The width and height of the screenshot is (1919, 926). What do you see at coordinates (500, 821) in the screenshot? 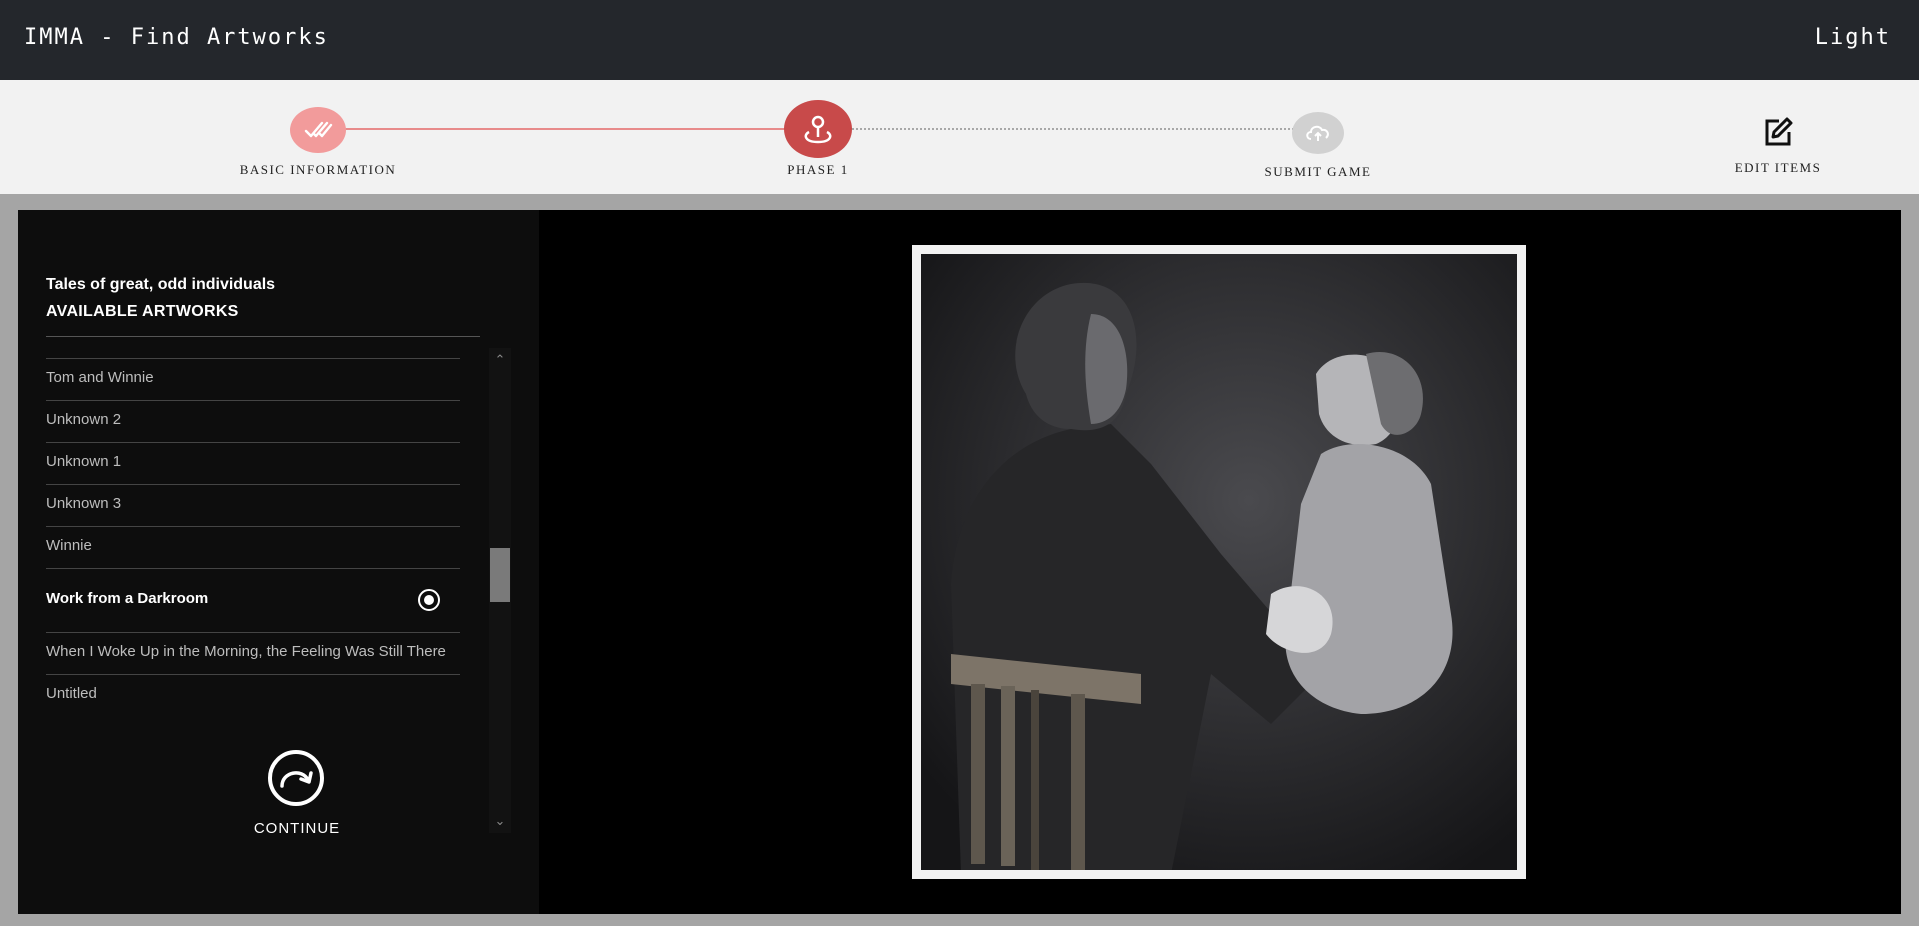
I see `chevron-down-icon: ⌄` at bounding box center [500, 821].